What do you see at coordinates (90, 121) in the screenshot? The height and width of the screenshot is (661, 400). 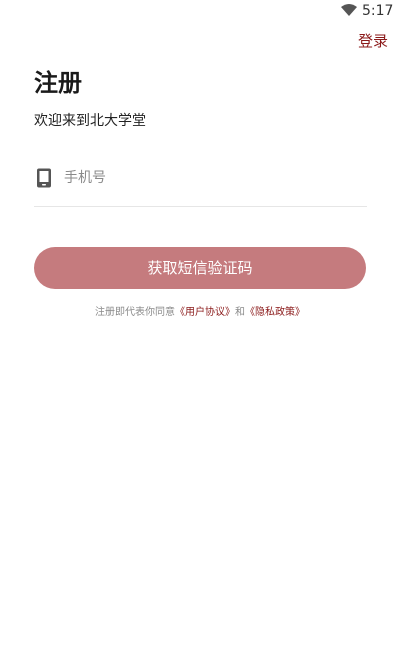 I see `welcome-text: 欢迎来到北大学堂` at bounding box center [90, 121].